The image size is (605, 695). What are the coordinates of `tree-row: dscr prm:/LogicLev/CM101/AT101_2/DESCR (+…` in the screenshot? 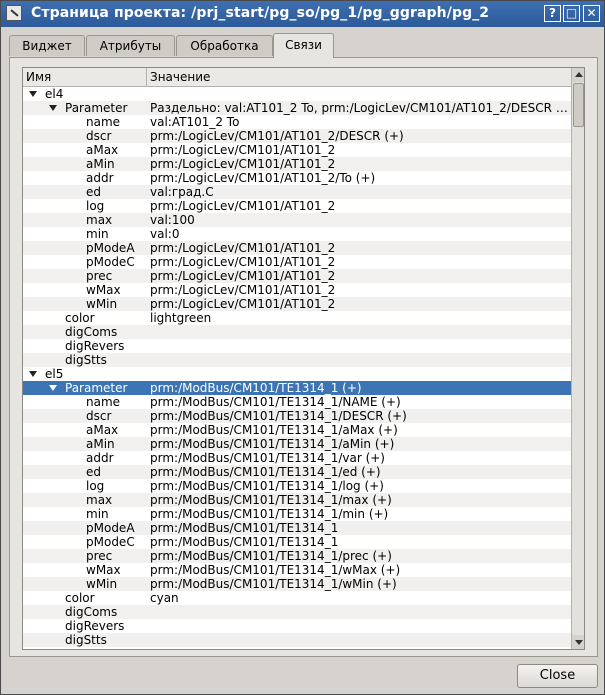 It's located at (297, 136).